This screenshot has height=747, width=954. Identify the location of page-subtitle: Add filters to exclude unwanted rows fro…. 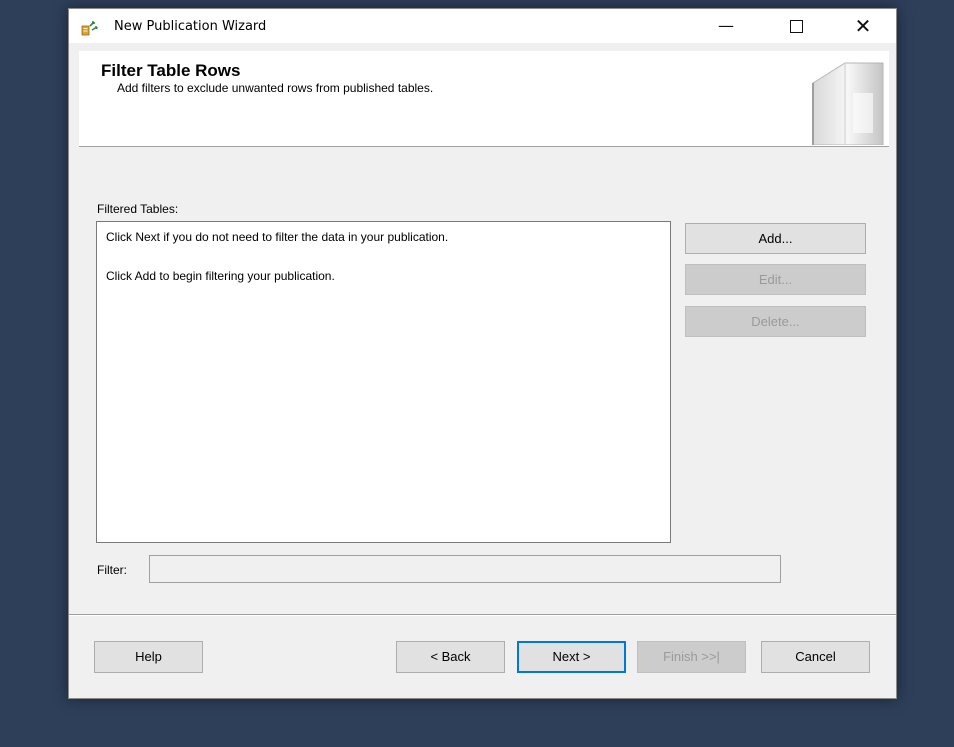
(275, 88).